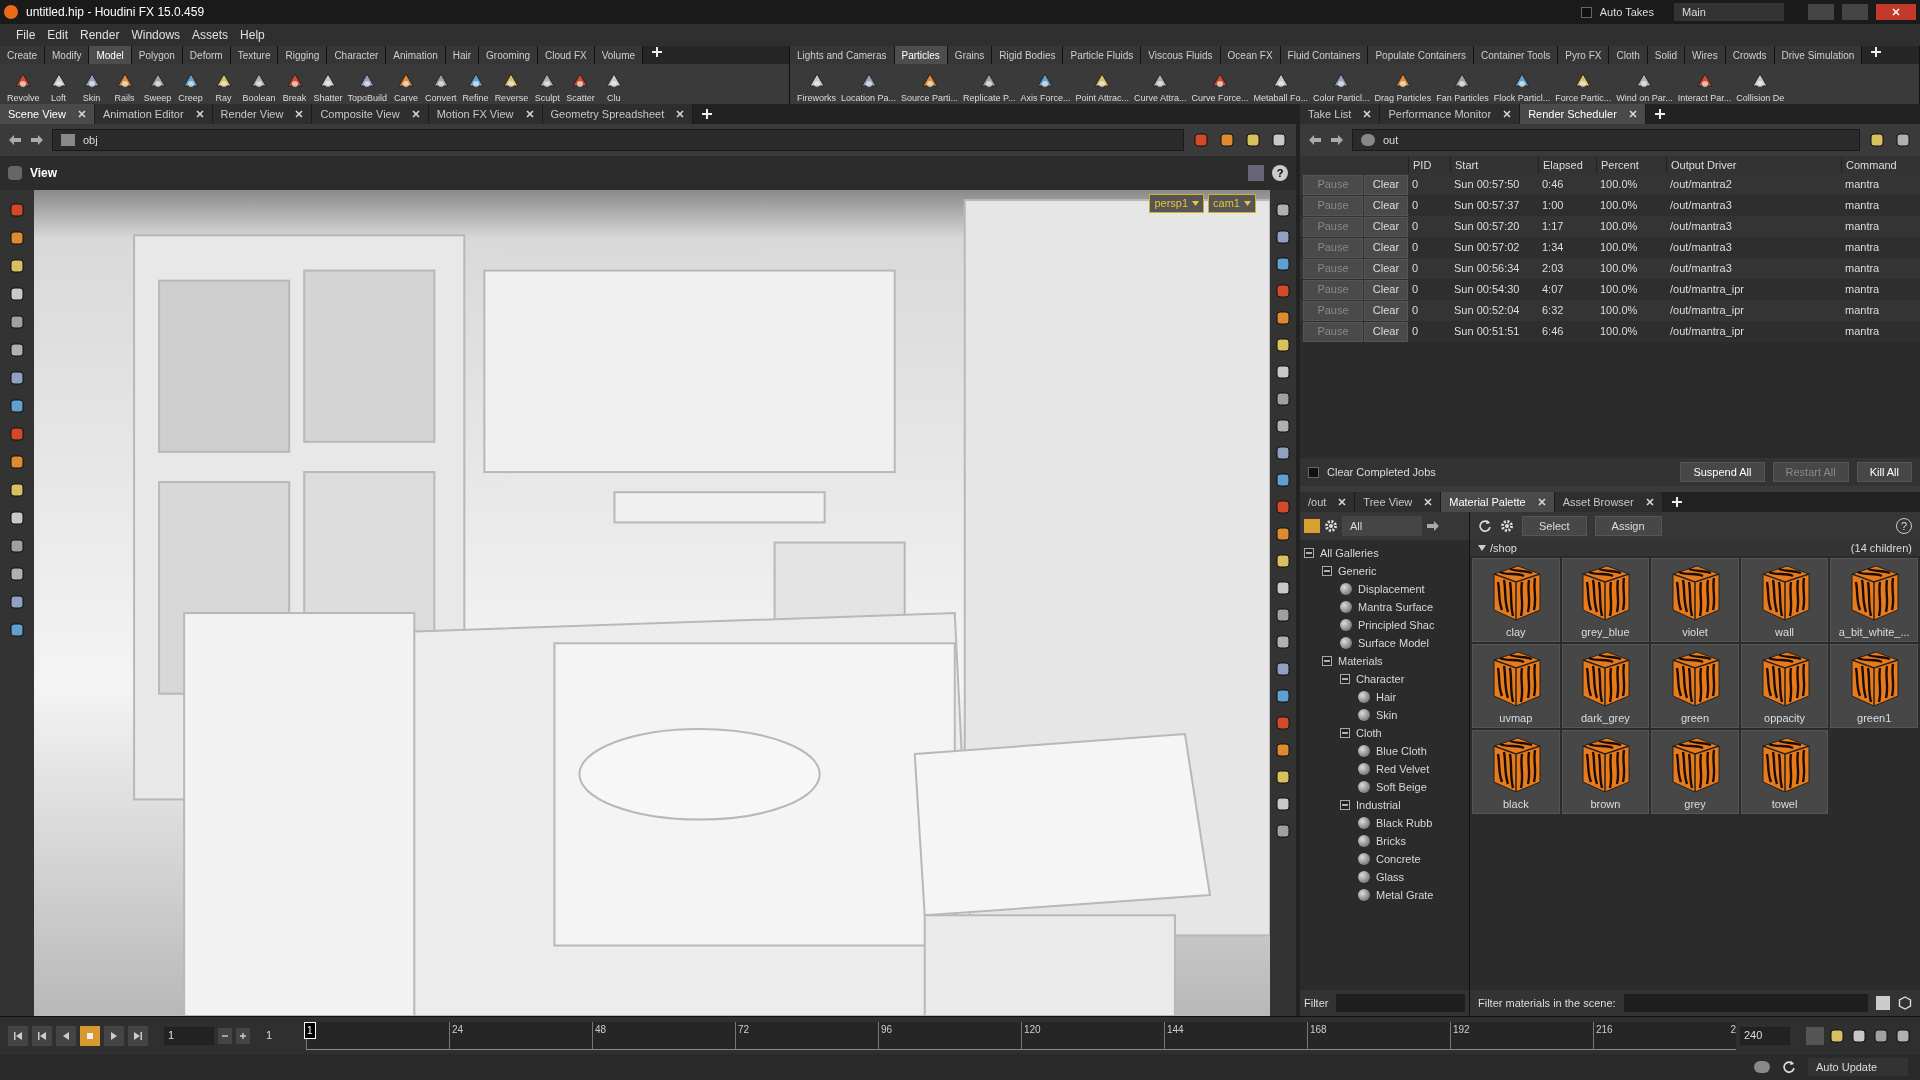 The image size is (1920, 1080). Describe the element at coordinates (1382, 526) in the screenshot. I see `gallery-filter-dropdown: All` at that location.